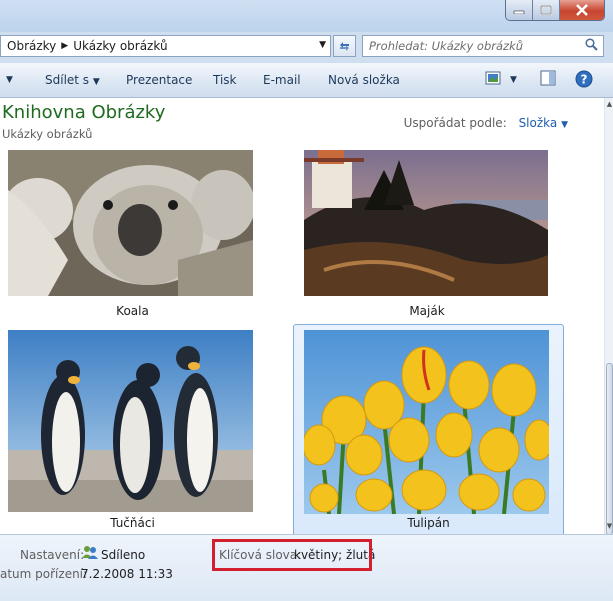  I want to click on search-input: Prohledat: Ukázky obrázků, so click(483, 46).